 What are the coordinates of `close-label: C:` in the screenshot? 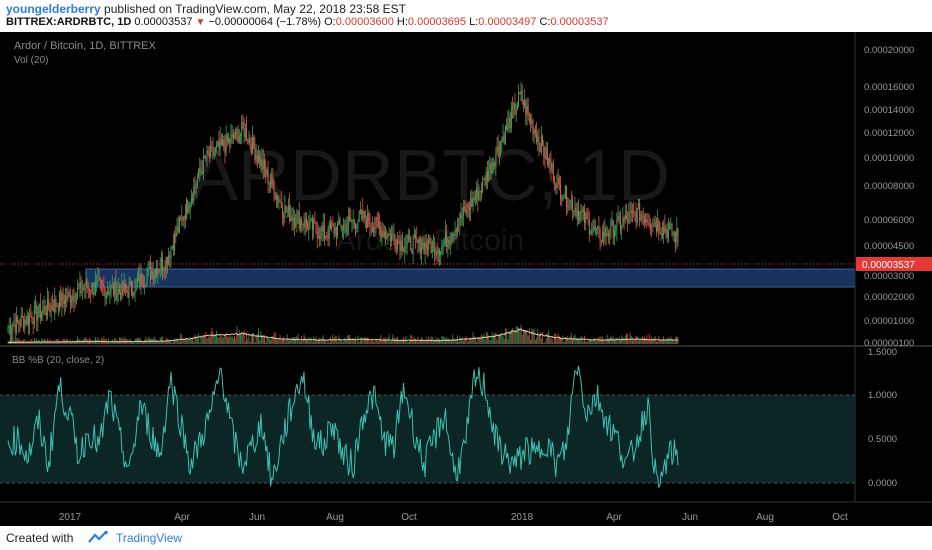 It's located at (545, 22).